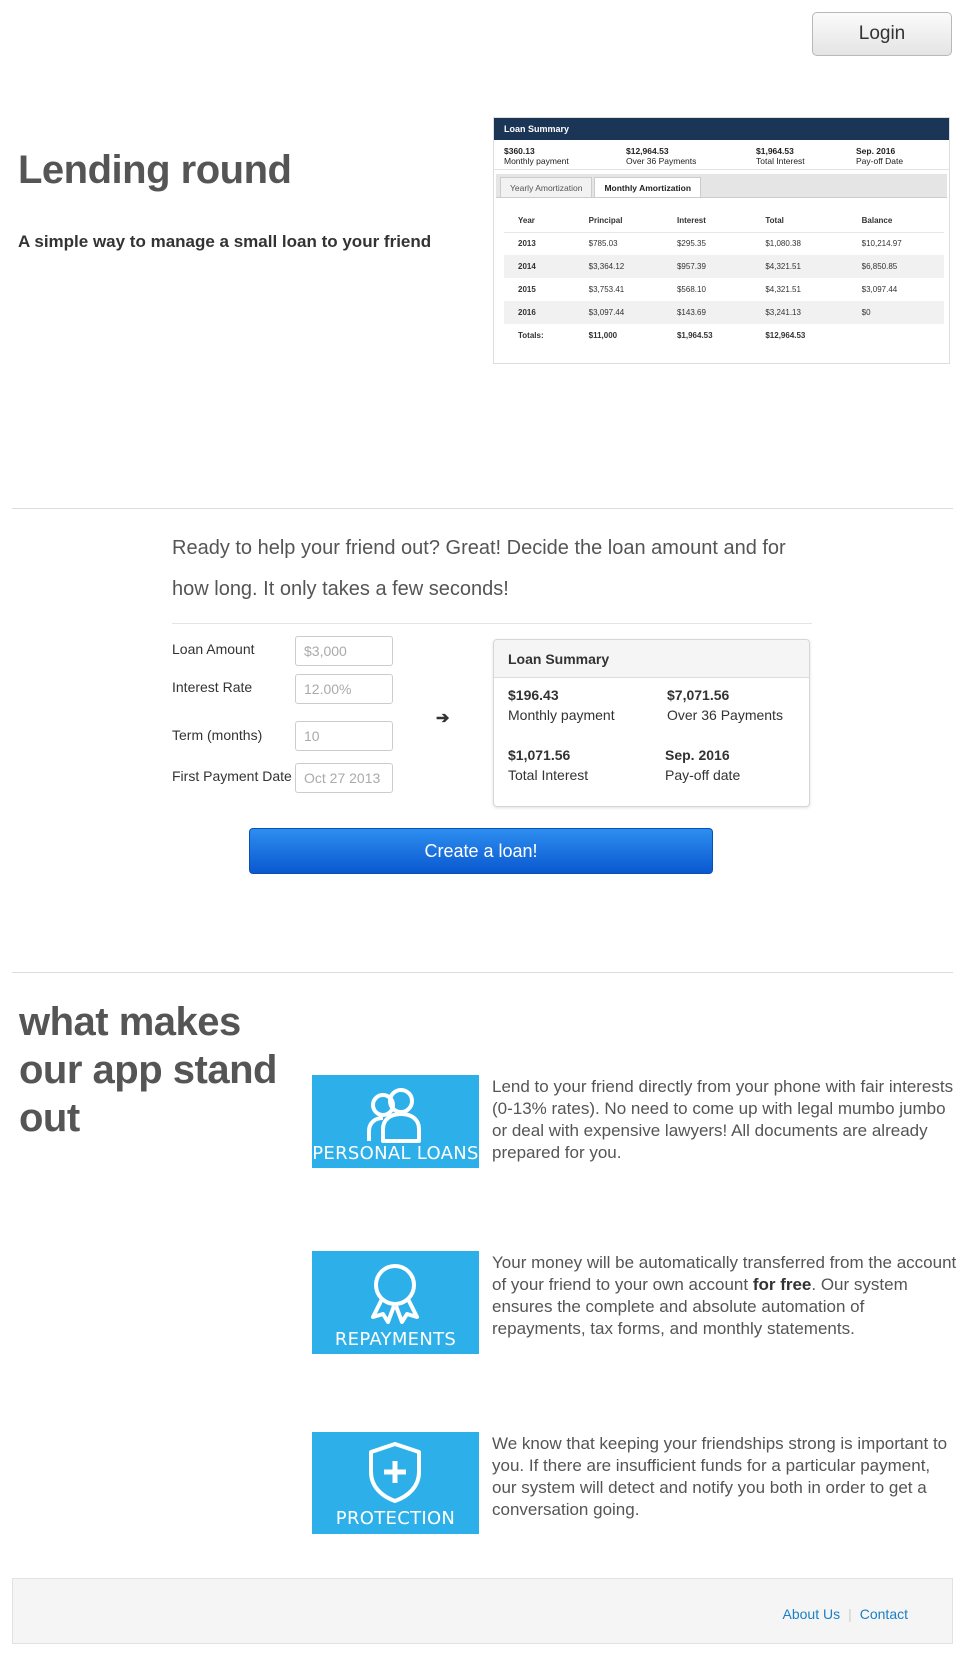 The width and height of the screenshot is (965, 1654). Describe the element at coordinates (725, 705) in the screenshot. I see `total-payments: $7,071.56 Over 36 Payments` at that location.